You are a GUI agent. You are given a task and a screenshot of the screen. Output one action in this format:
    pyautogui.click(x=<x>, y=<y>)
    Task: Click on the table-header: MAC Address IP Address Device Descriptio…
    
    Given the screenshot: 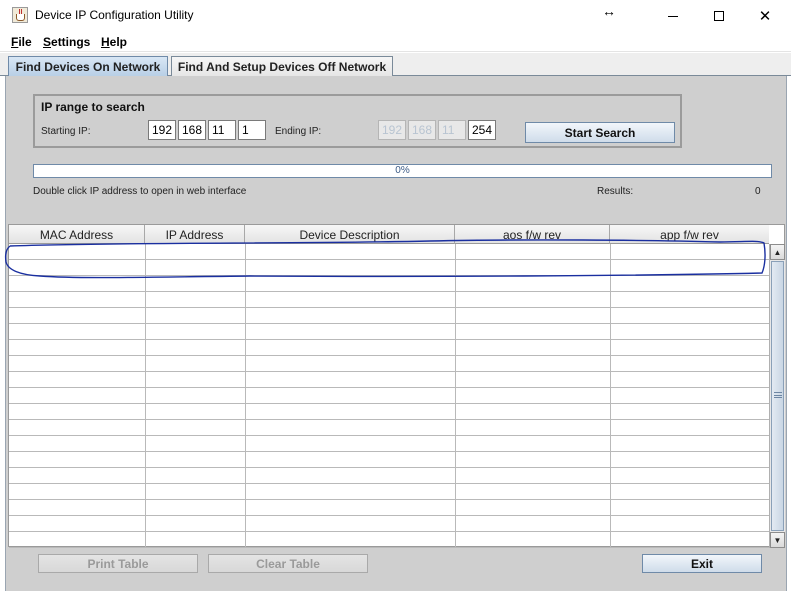 What is the action you would take?
    pyautogui.click(x=389, y=234)
    